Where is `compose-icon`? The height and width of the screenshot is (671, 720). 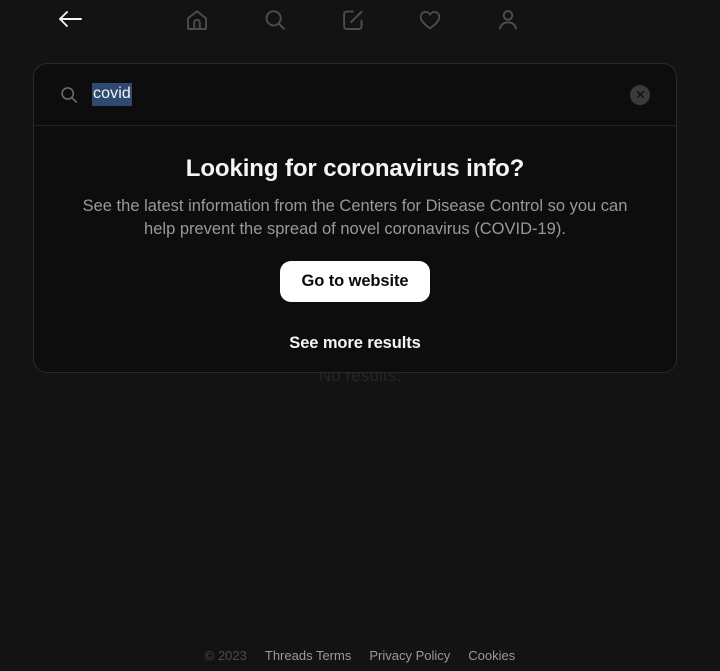 compose-icon is located at coordinates (353, 20).